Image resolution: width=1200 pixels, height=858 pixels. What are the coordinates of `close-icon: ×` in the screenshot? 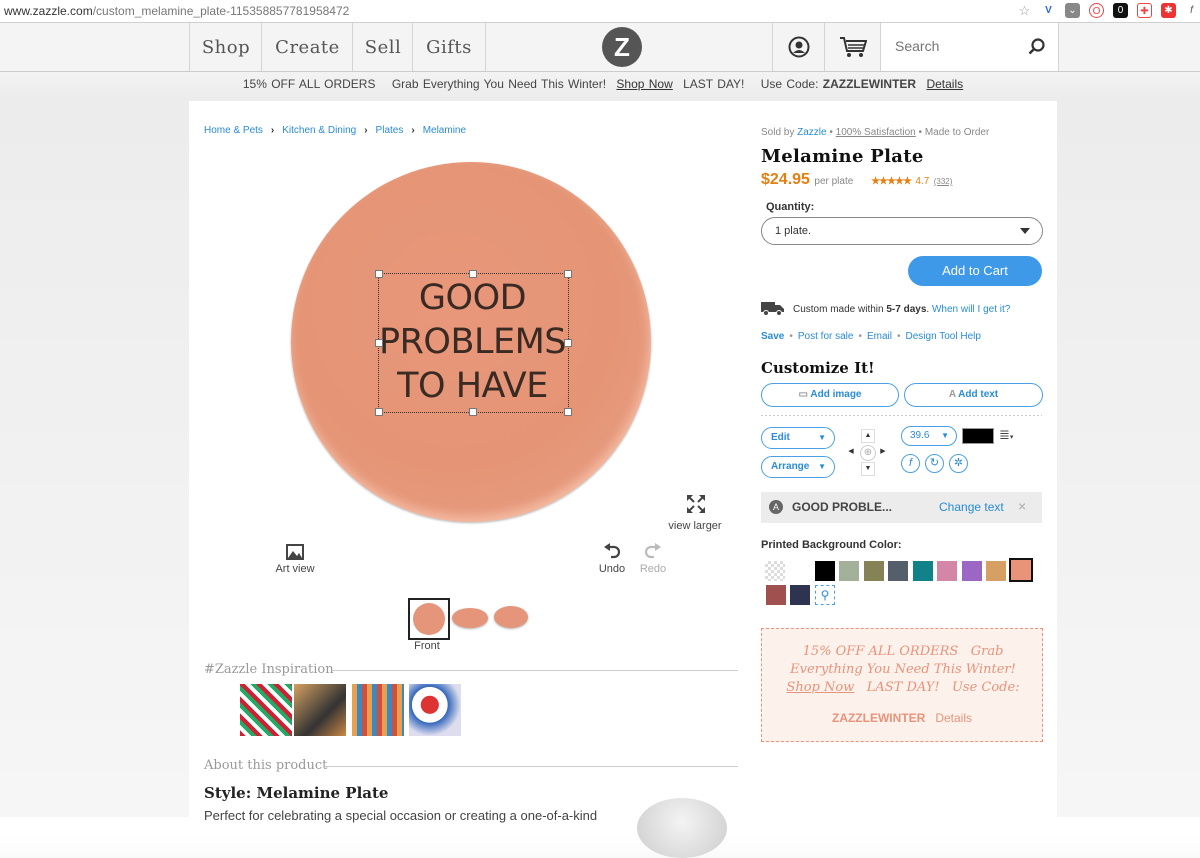 It's located at (1022, 506).